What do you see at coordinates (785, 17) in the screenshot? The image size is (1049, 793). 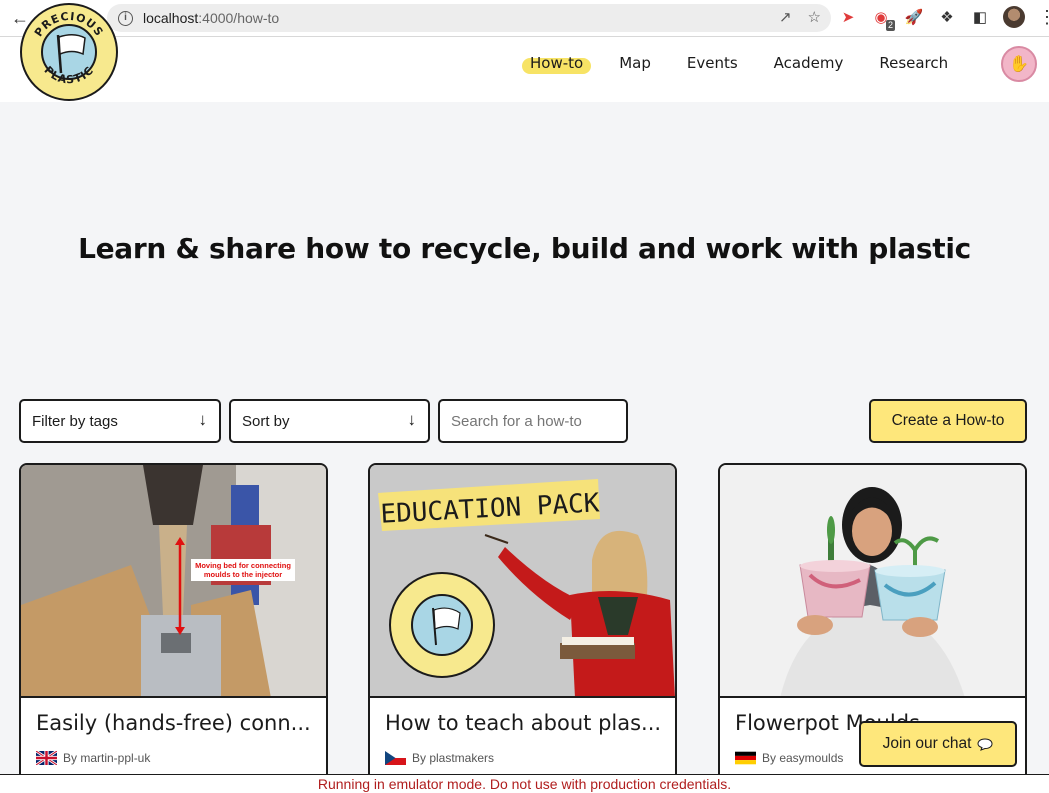 I see `share-icon: ↗` at bounding box center [785, 17].